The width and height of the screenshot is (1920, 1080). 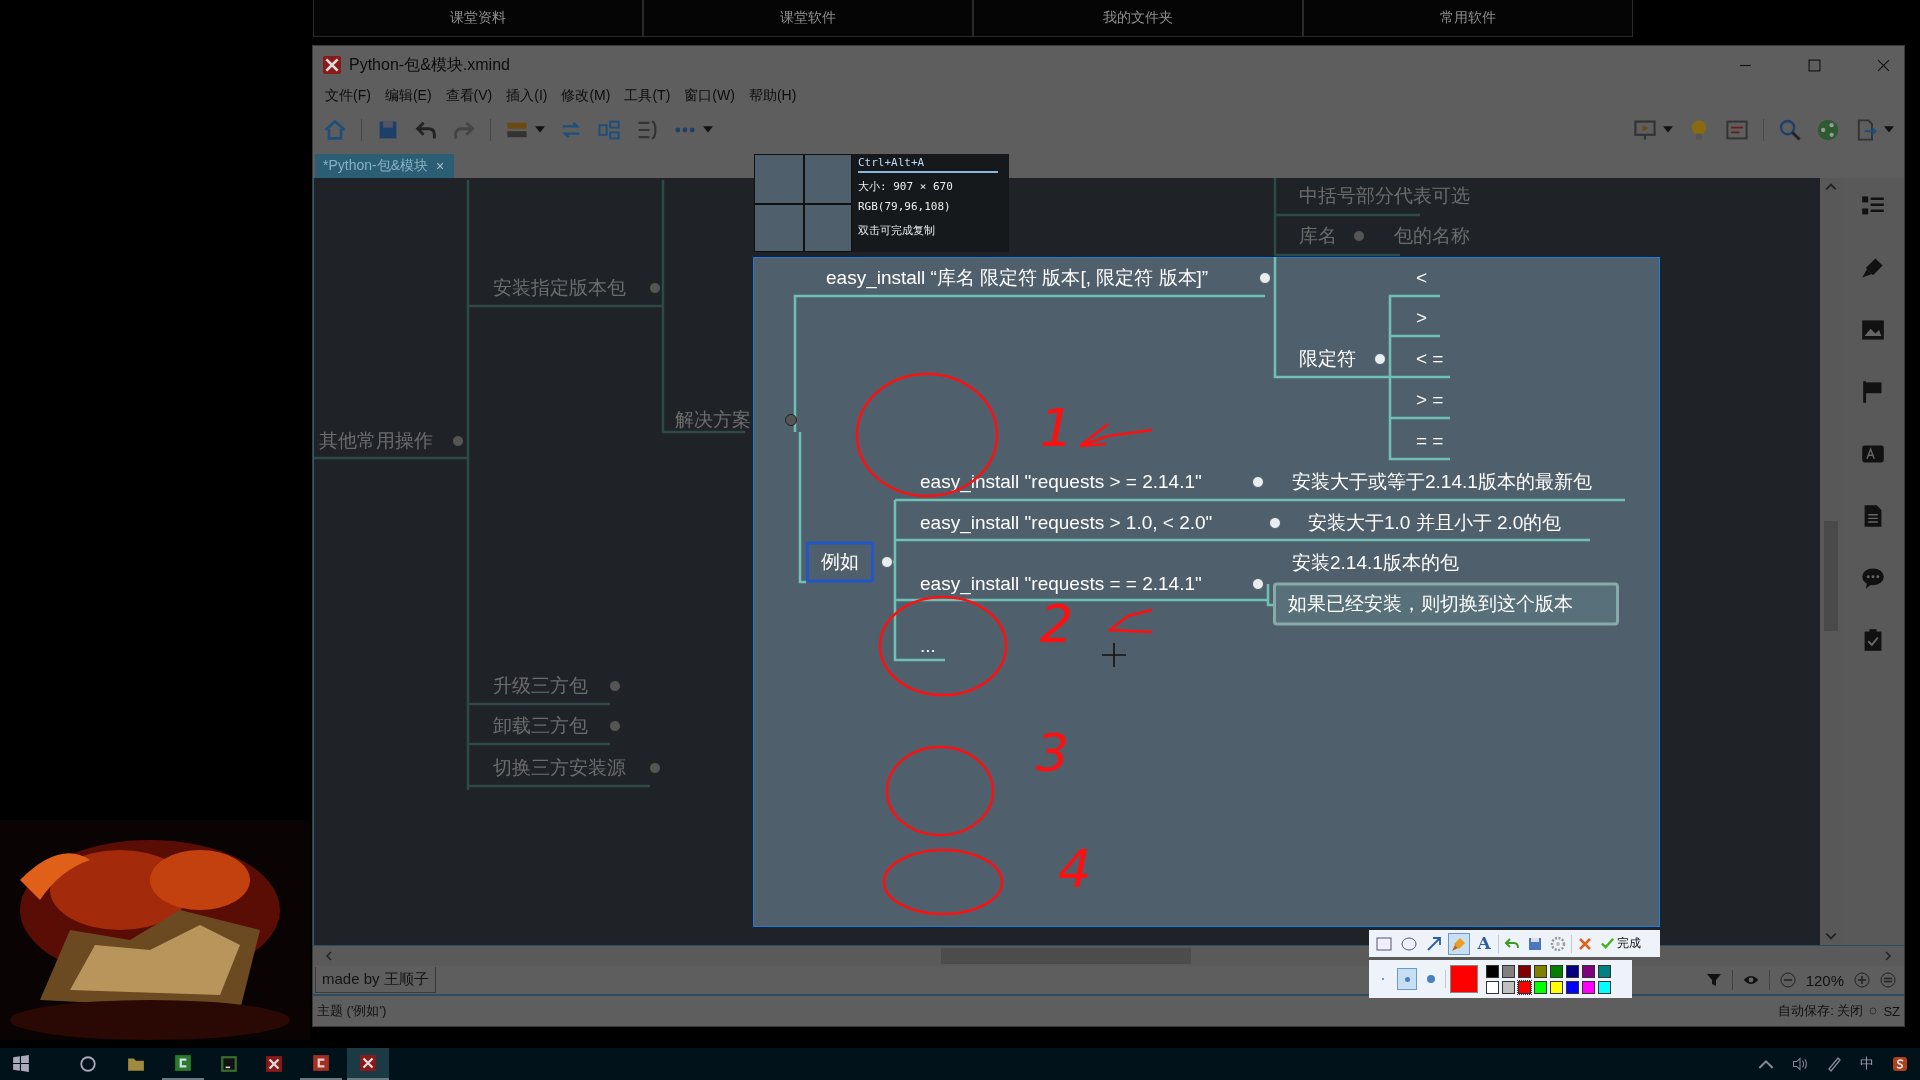 What do you see at coordinates (376, 441) in the screenshot?
I see `mindmap-topic: 其他常用操作` at bounding box center [376, 441].